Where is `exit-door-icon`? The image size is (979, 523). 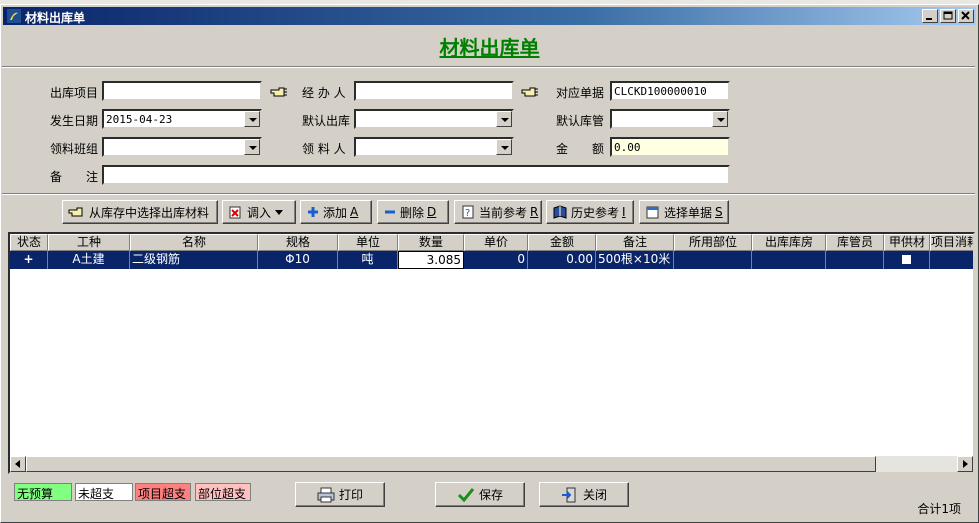 exit-door-icon is located at coordinates (568, 494).